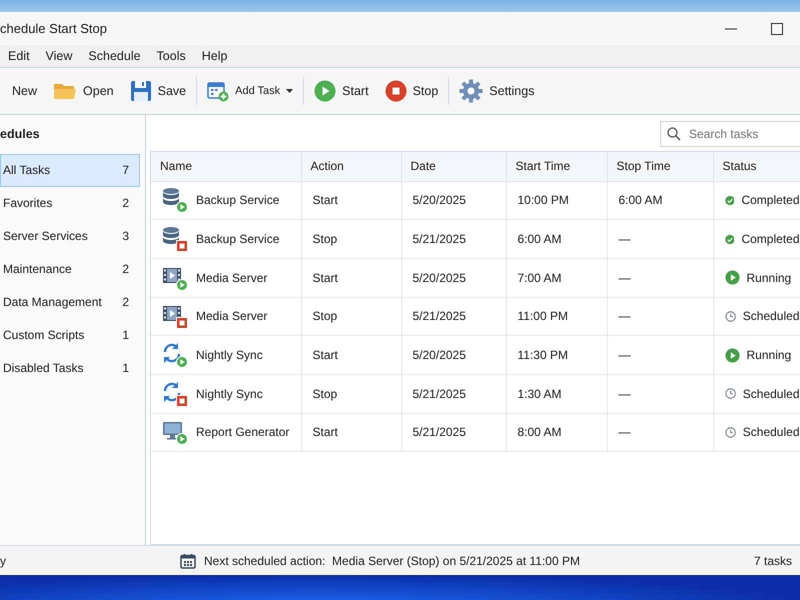 This screenshot has height=600, width=800. Describe the element at coordinates (175, 200) in the screenshot. I see `database-start-icon` at that location.